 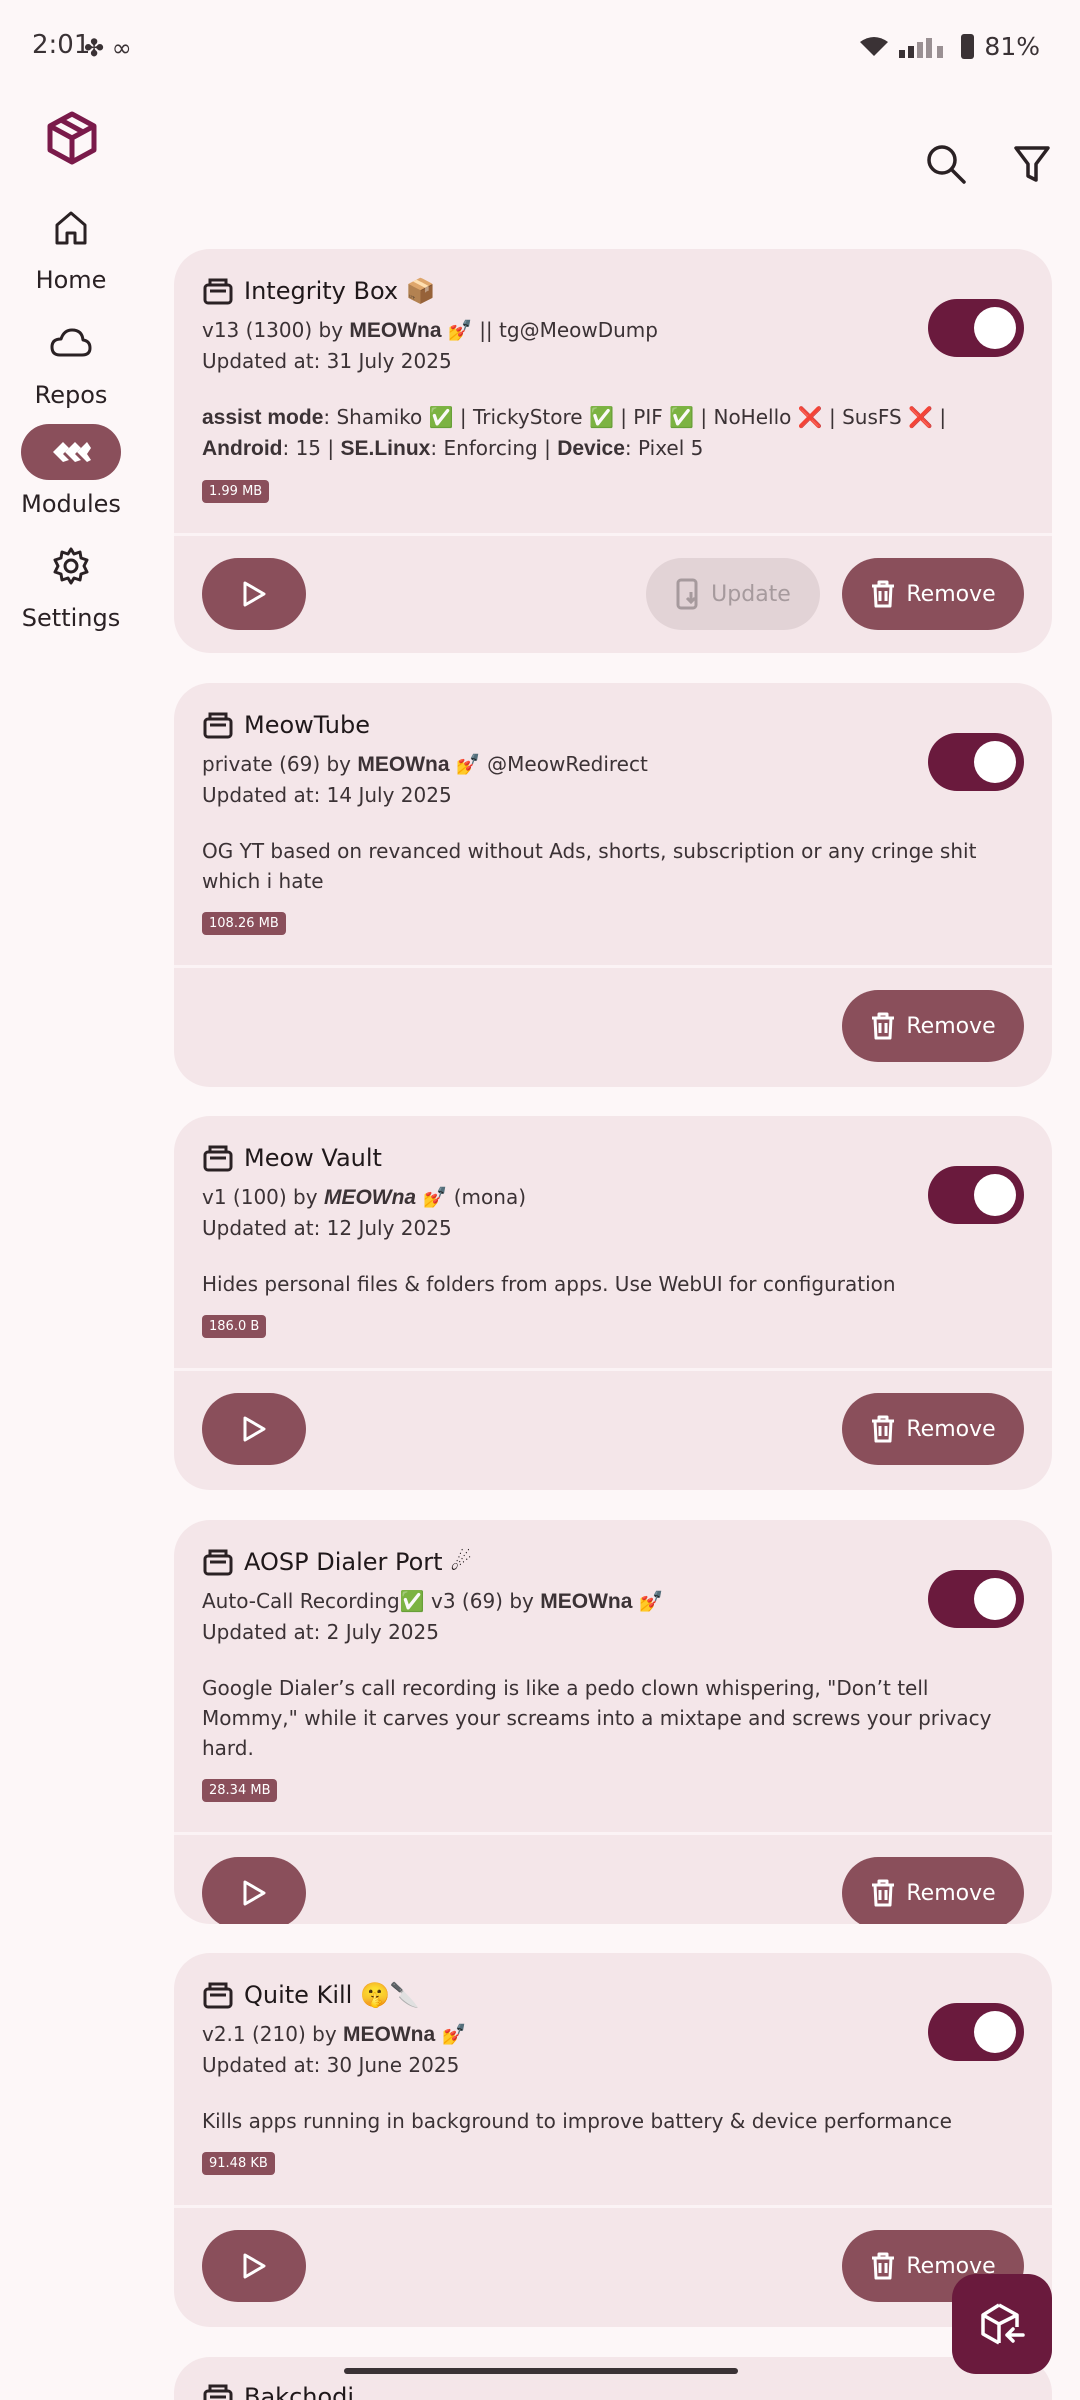 What do you see at coordinates (61, 45) in the screenshot?
I see `status-time: 2:01` at bounding box center [61, 45].